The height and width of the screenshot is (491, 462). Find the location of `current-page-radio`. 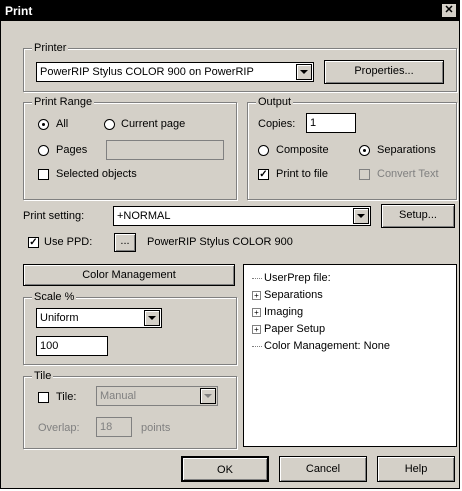

current-page-radio is located at coordinates (109, 124).